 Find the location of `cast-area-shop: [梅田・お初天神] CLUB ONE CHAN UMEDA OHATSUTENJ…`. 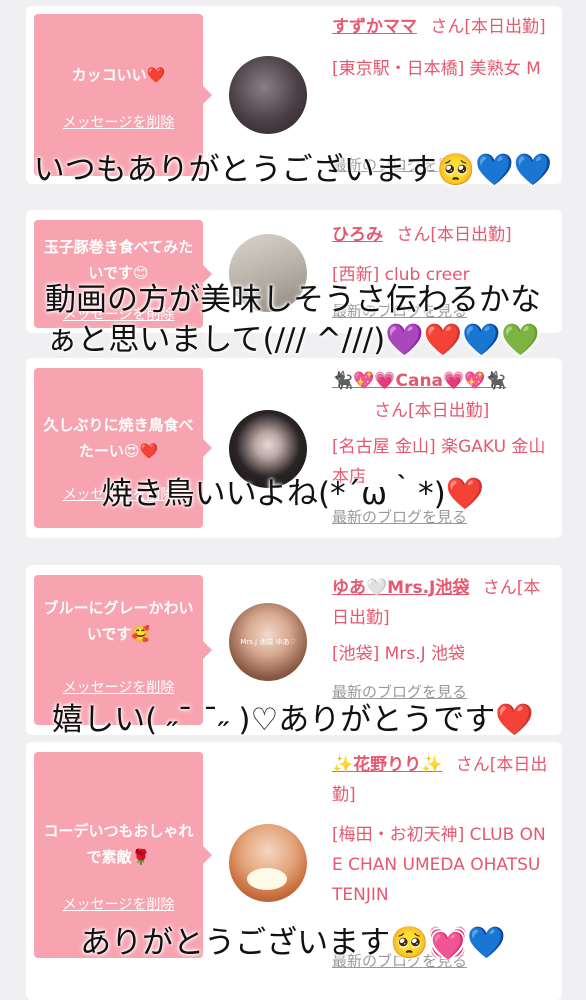

cast-area-shop: [梅田・お初天神] CLUB ONE CHAN UMEDA OHATSUTENJ… is located at coordinates (441, 865).